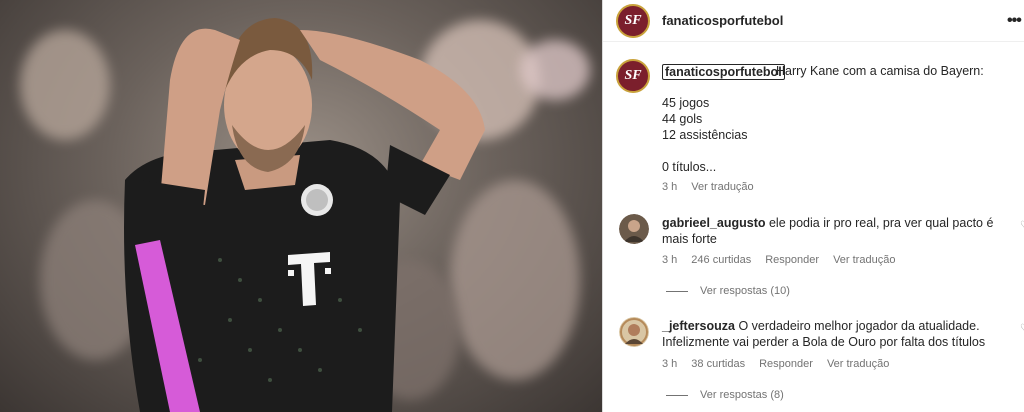 Image resolution: width=1024 pixels, height=412 pixels. I want to click on caption-meta: 3 h Ver tradução, so click(708, 187).